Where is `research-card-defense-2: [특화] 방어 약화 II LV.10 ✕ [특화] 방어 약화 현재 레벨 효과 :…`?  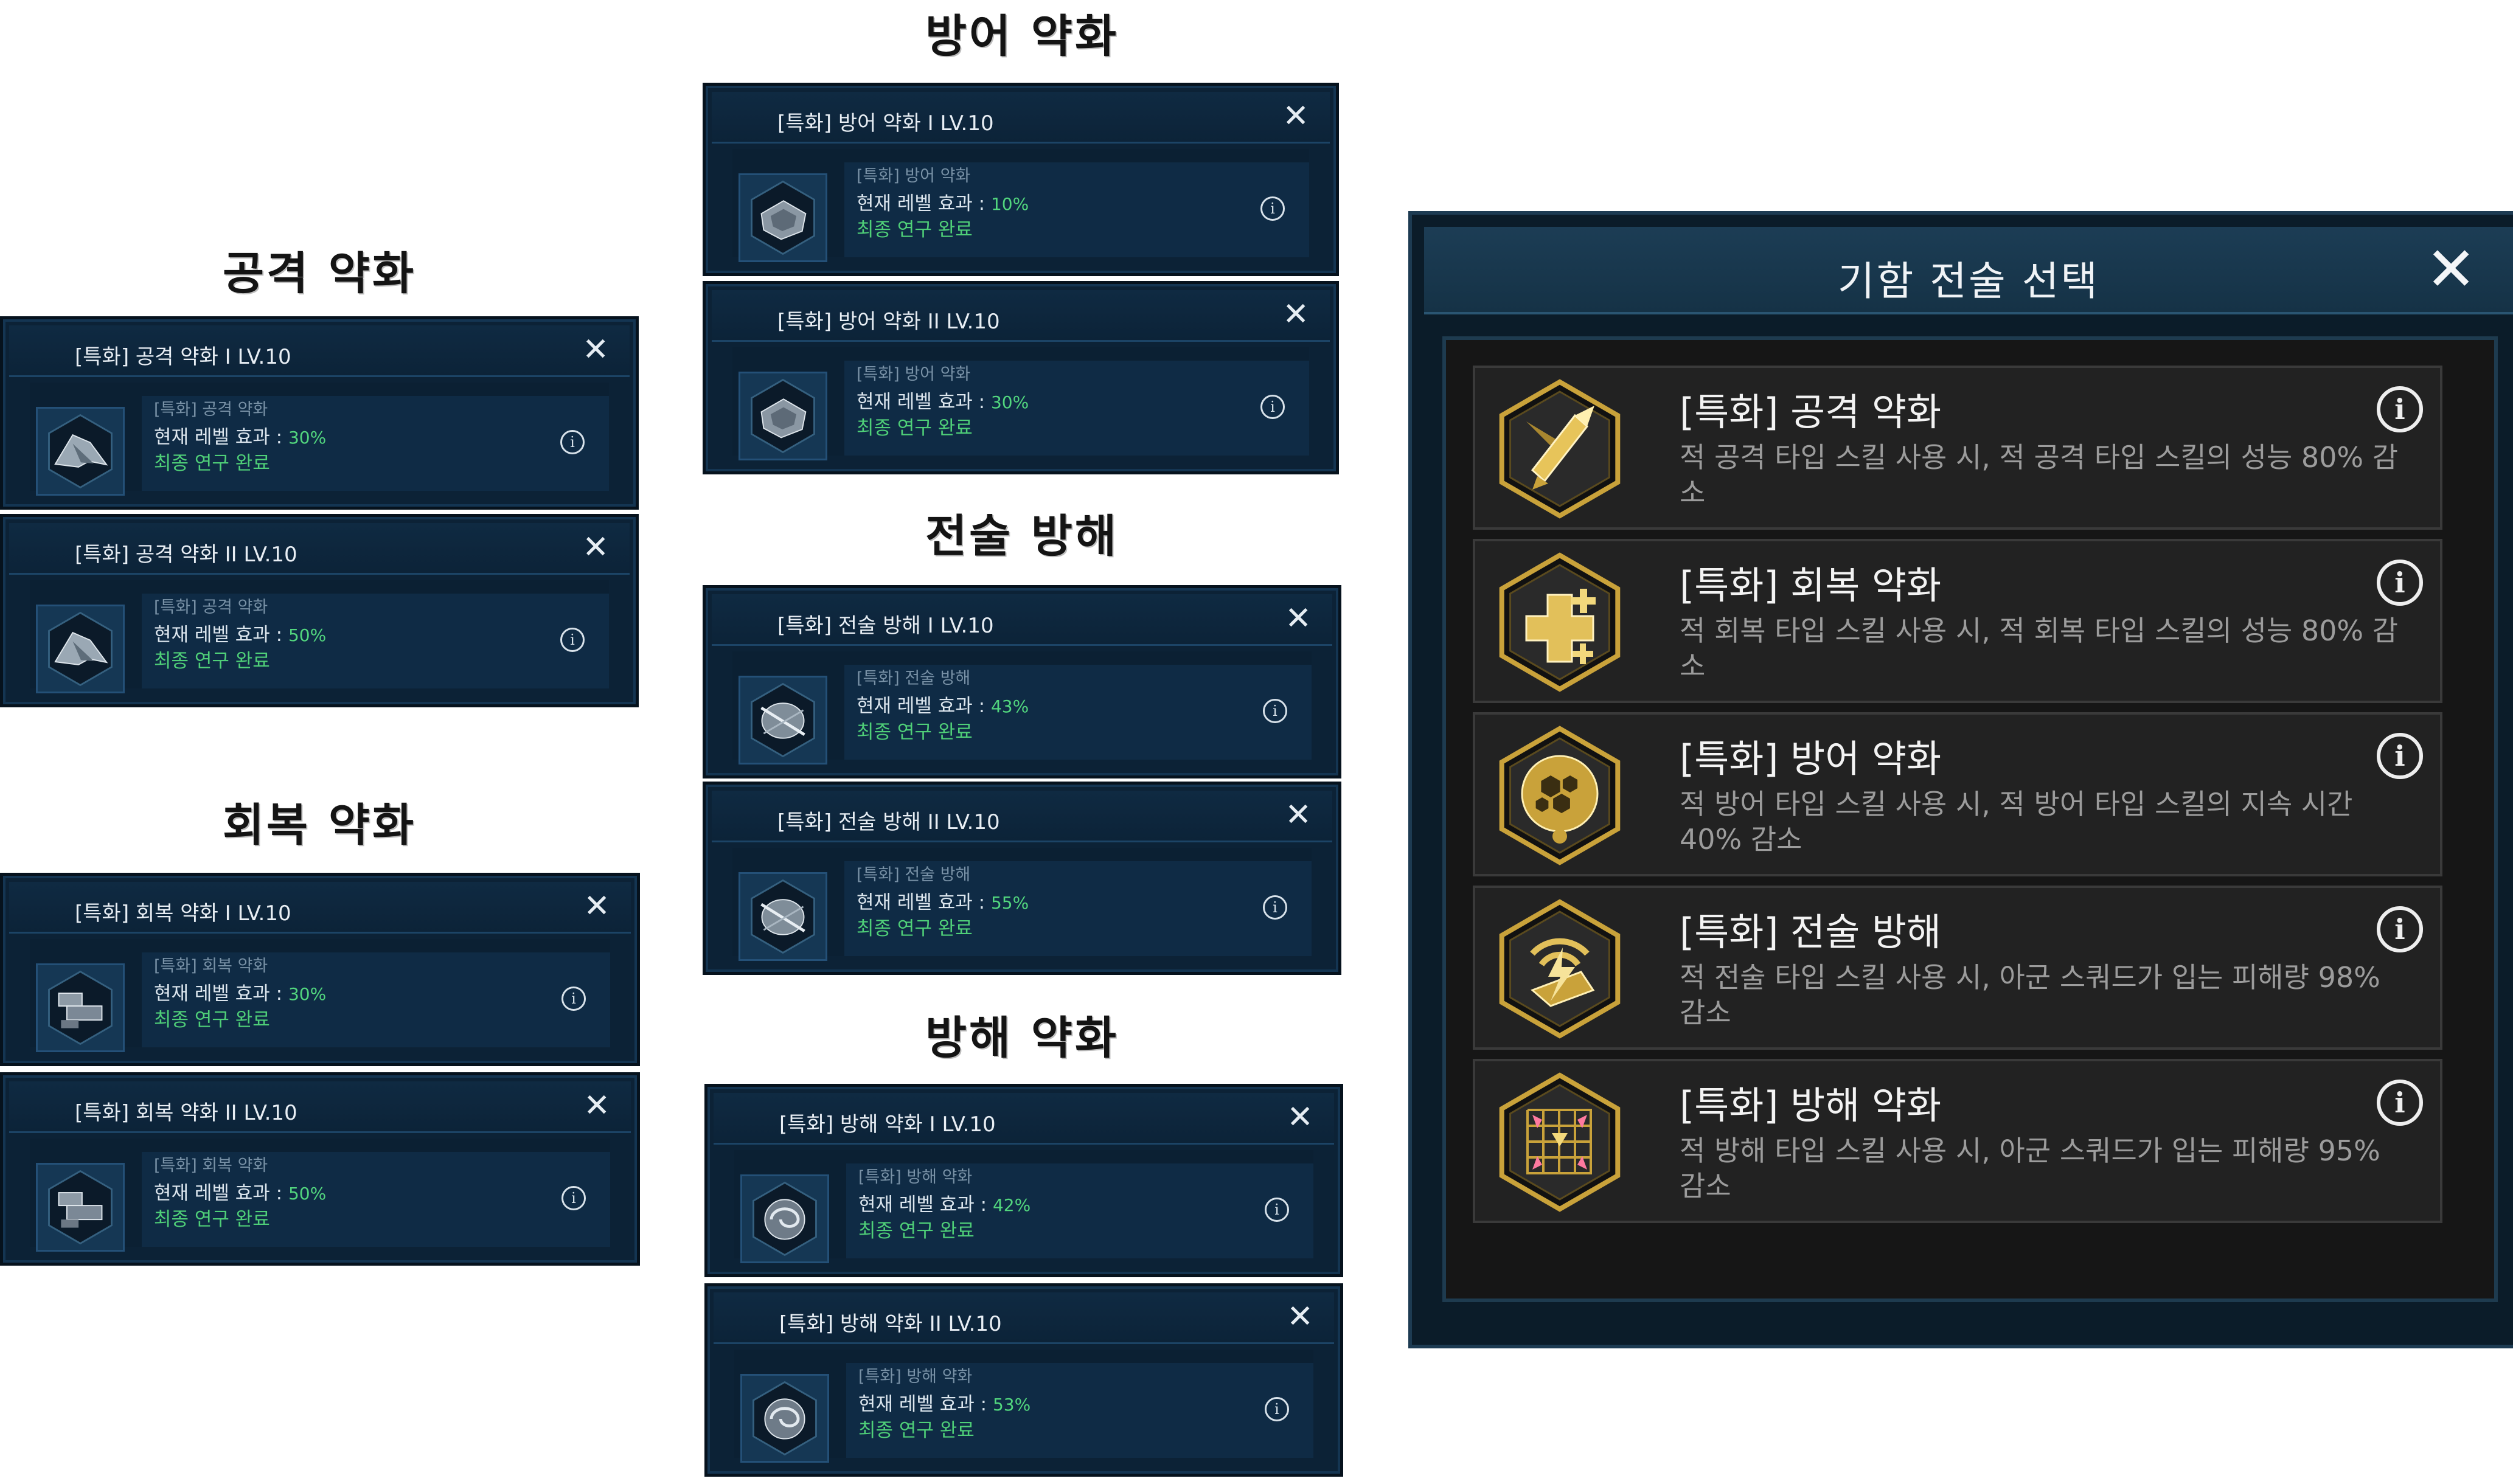 research-card-defense-2: [특화] 방어 약화 II LV.10 ✕ [특화] 방어 약화 현재 레벨 효과 :… is located at coordinates (1021, 377).